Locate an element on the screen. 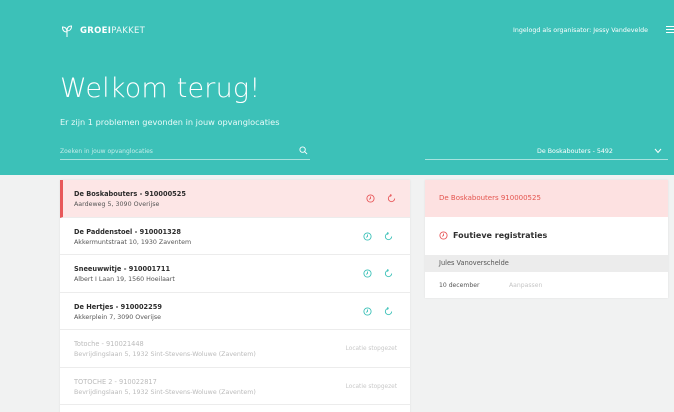  detail-title: De Boskabouters 910000525 is located at coordinates (490, 198).